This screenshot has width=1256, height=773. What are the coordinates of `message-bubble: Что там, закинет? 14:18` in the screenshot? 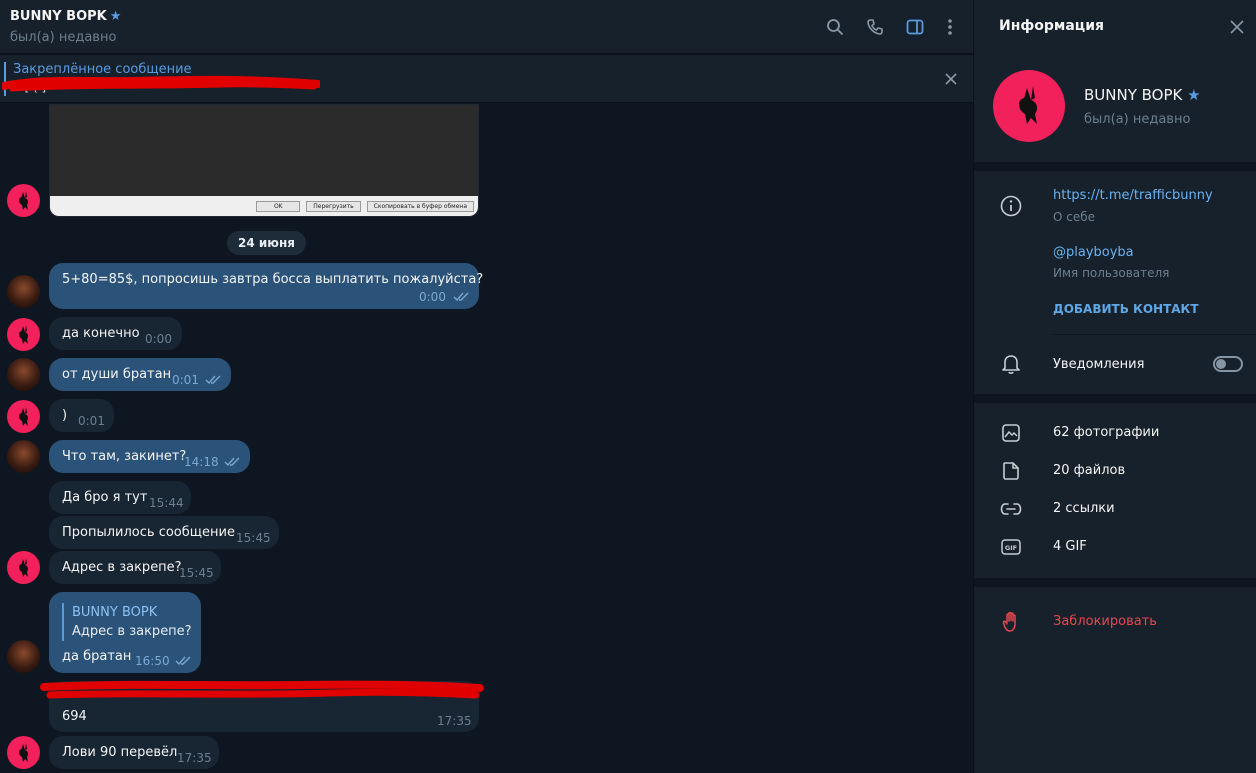 It's located at (149, 456).